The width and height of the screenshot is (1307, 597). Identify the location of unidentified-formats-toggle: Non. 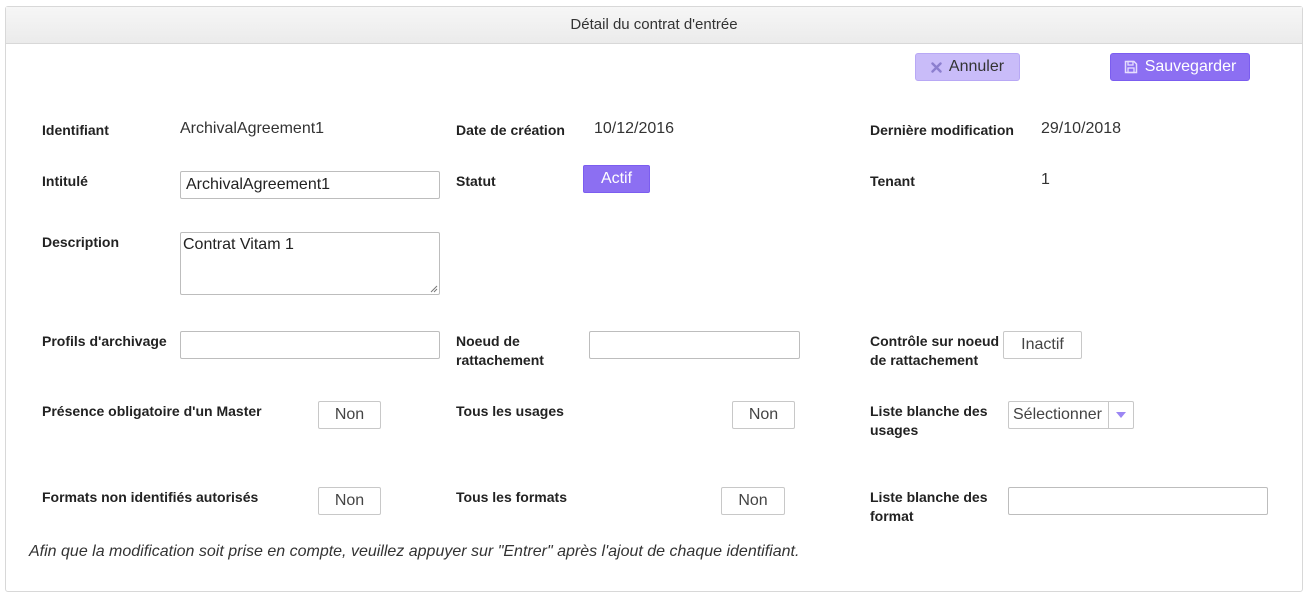
(349, 501).